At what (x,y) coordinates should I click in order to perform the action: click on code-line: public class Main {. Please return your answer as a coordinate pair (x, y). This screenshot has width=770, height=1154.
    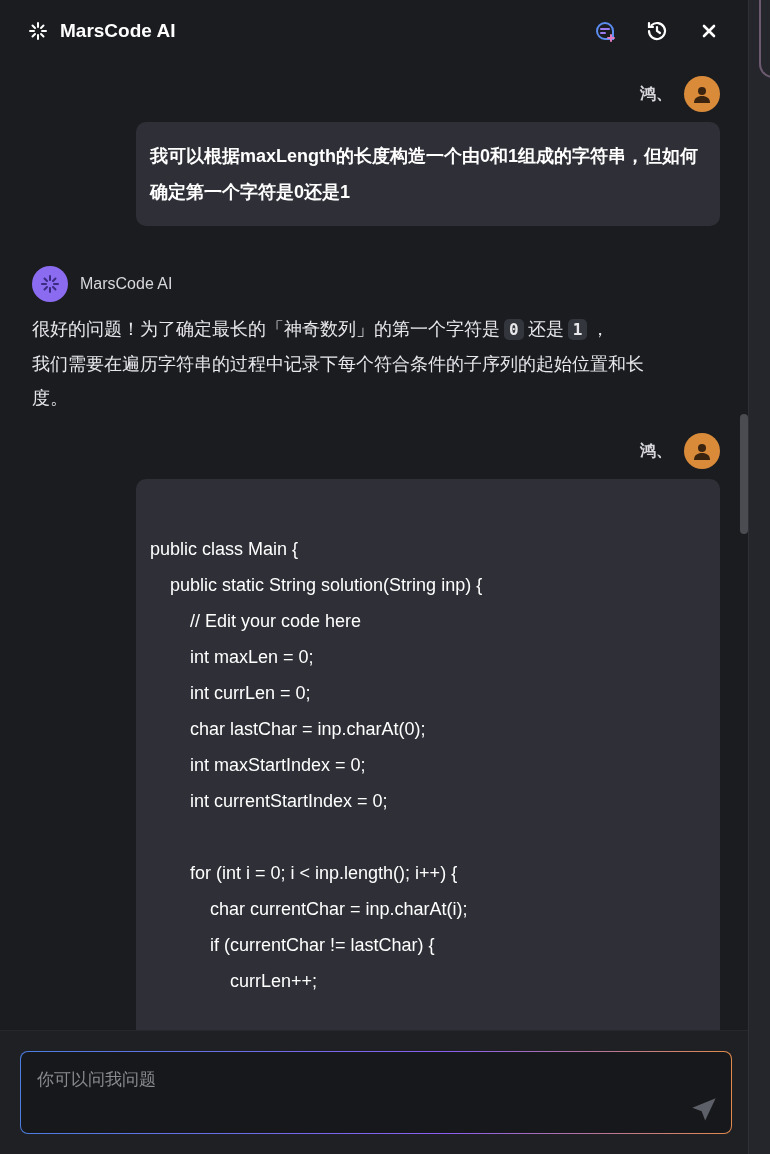
    Looking at the image, I should click on (225, 549).